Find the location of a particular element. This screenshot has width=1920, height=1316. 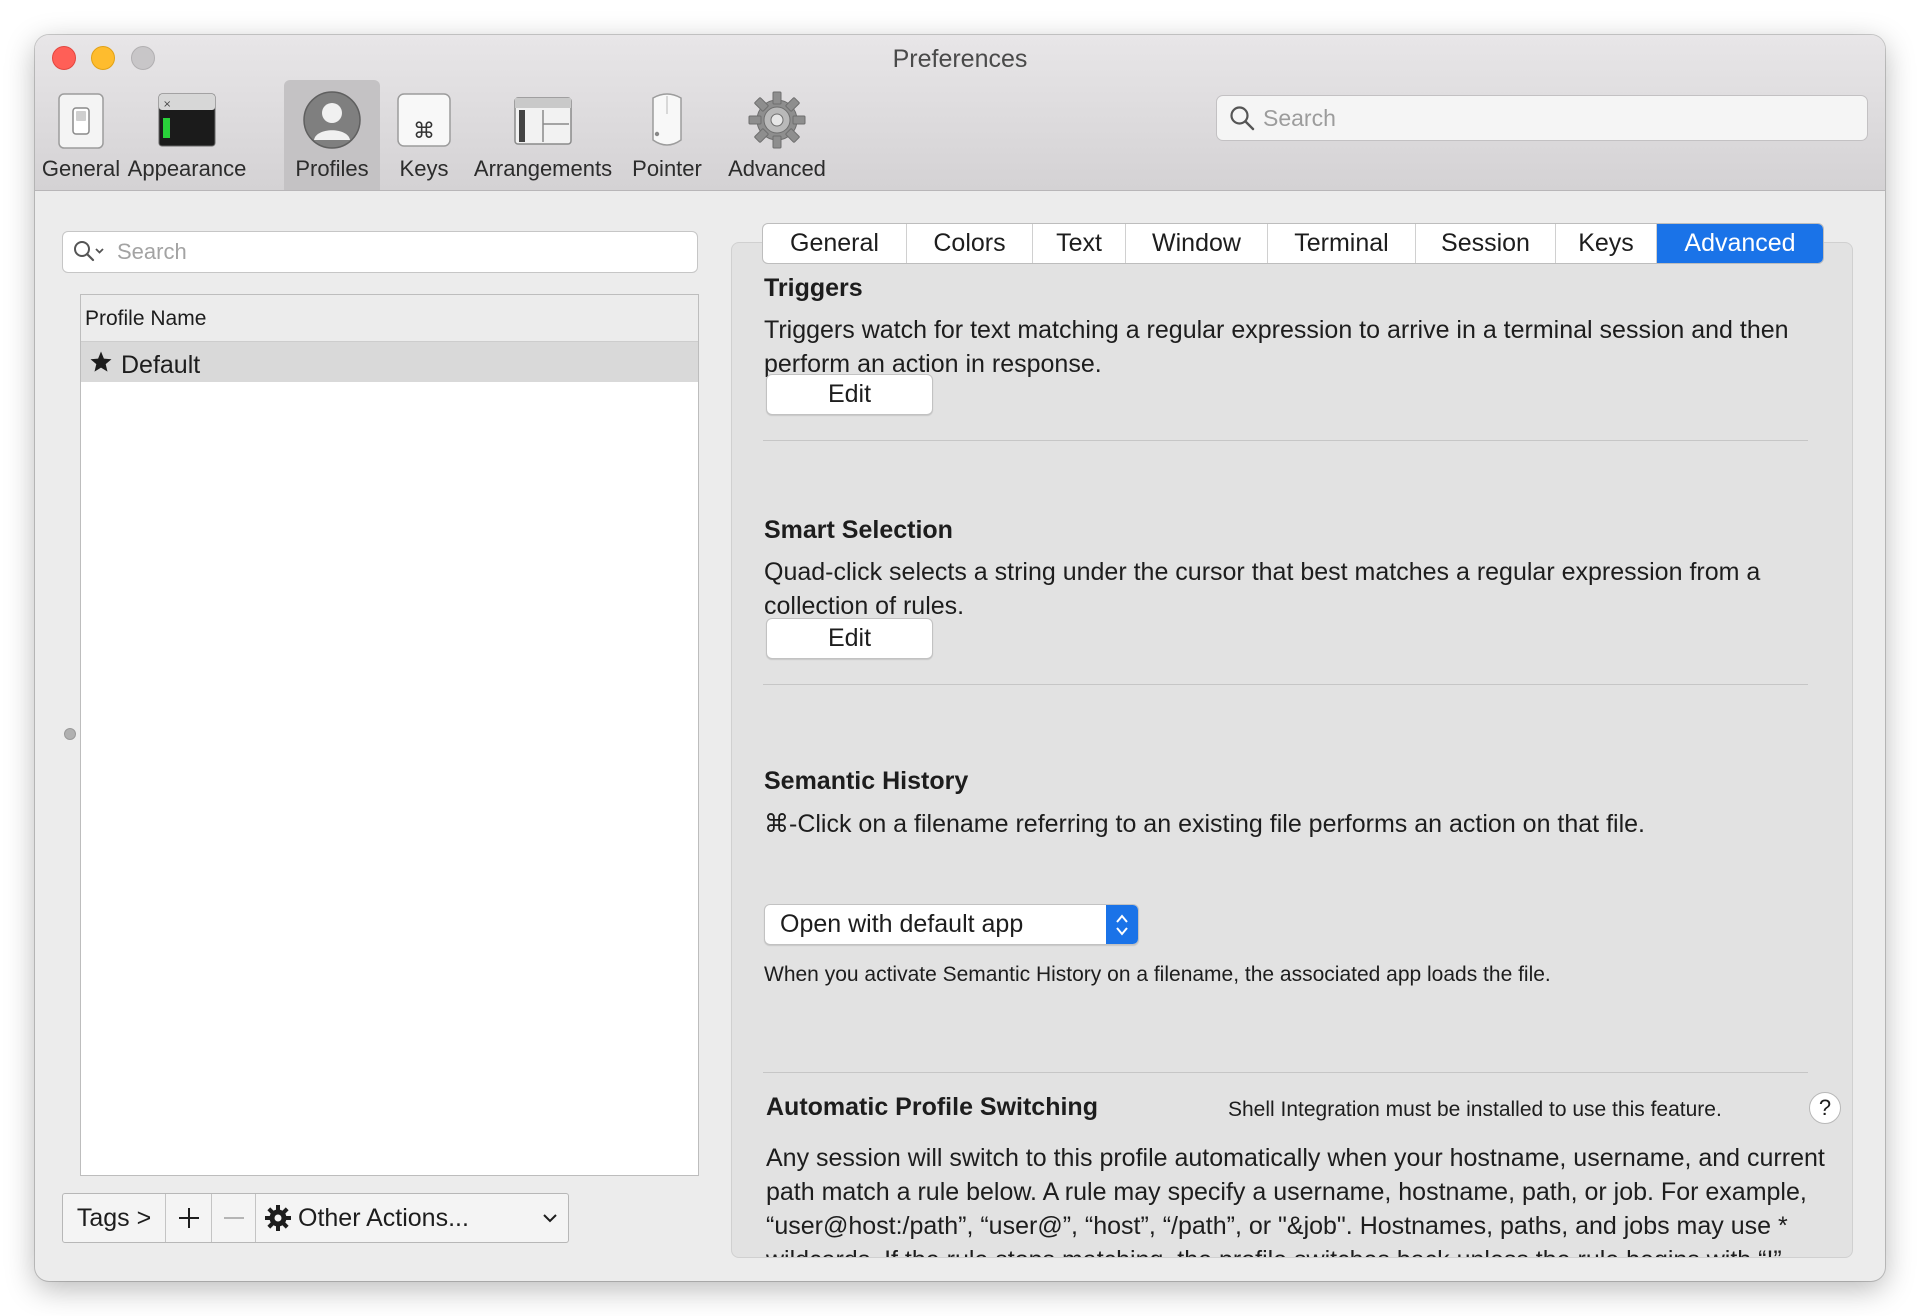

smart-selection-title: Smart Selection is located at coordinates (858, 530).